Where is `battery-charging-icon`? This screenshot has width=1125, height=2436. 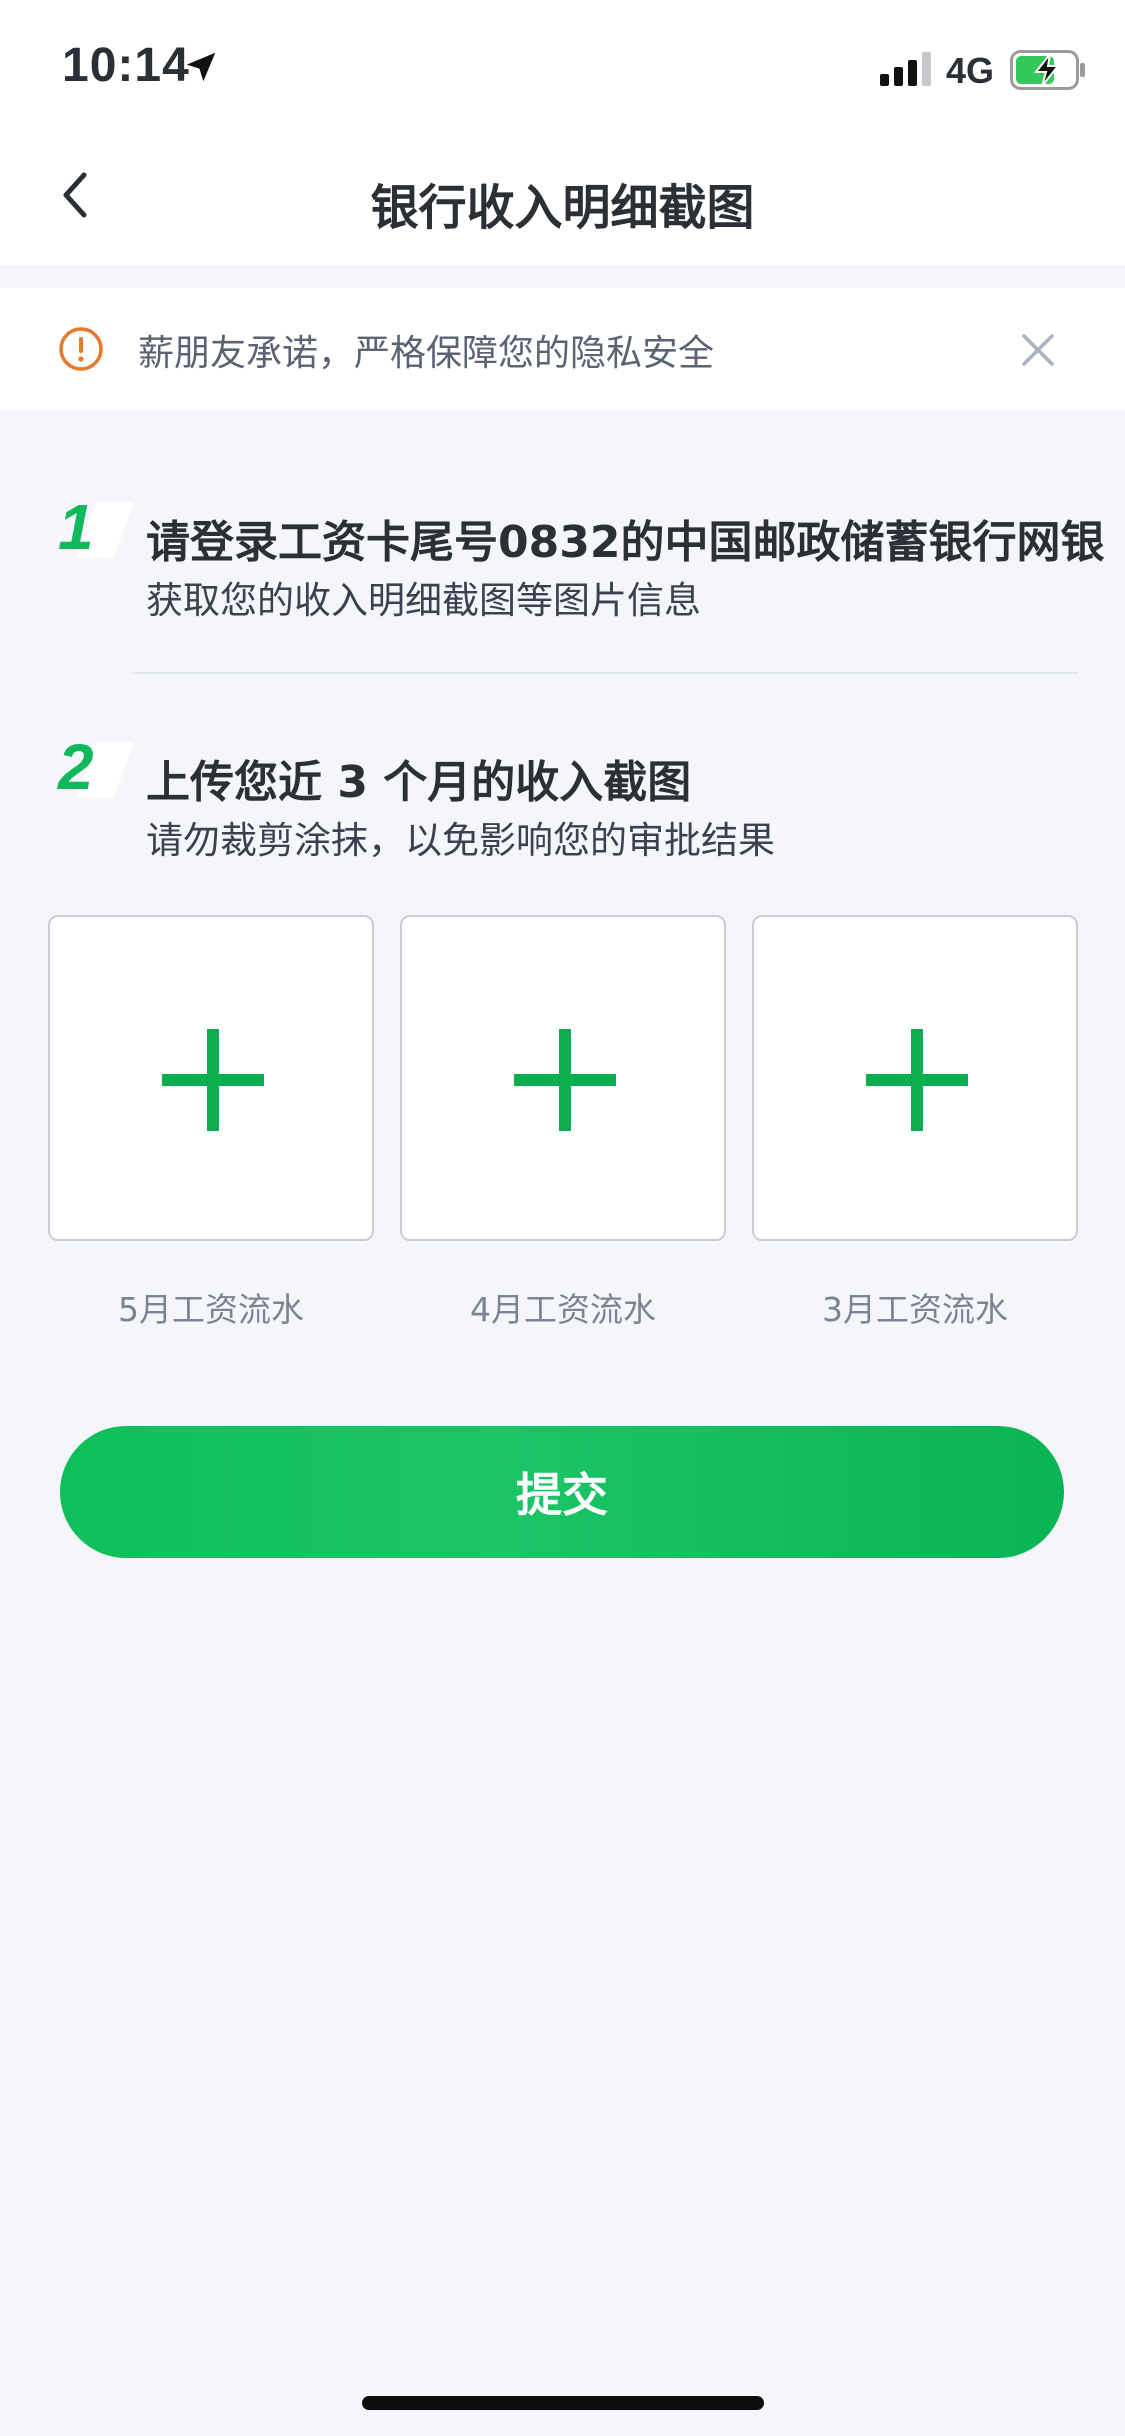 battery-charging-icon is located at coordinates (1047, 70).